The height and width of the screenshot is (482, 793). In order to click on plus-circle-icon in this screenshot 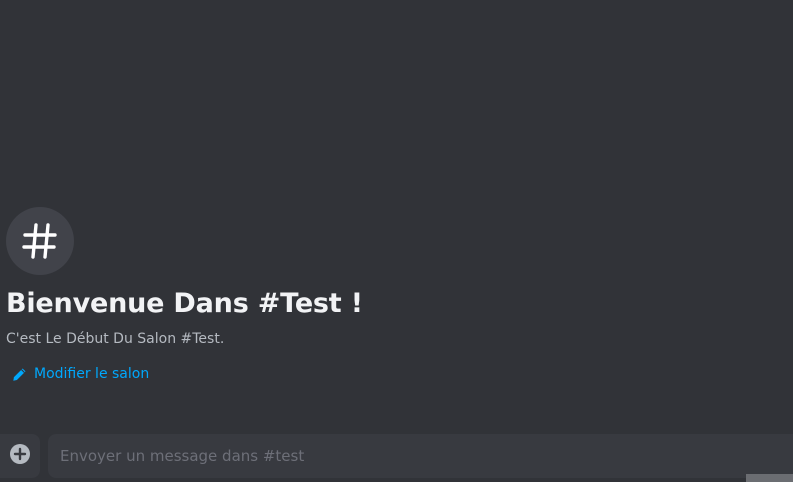, I will do `click(20, 456)`.